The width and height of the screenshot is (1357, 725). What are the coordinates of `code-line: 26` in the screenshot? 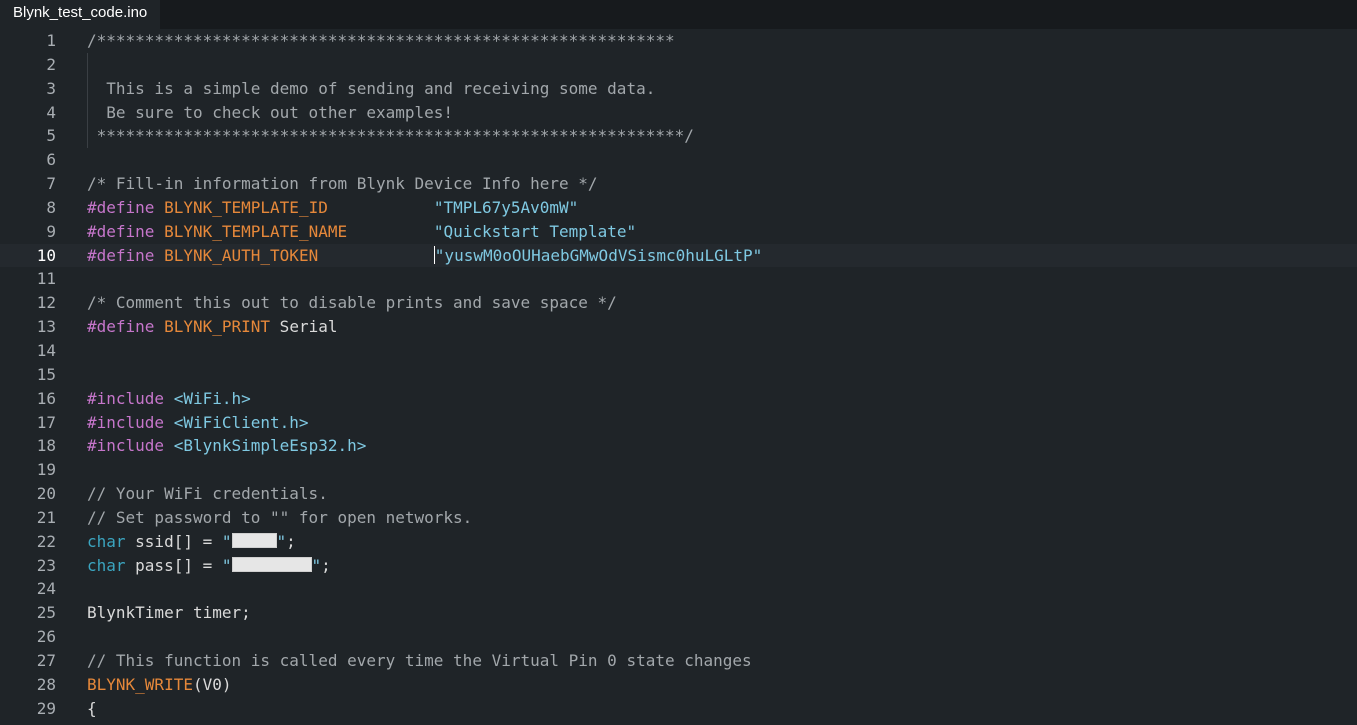 It's located at (678, 637).